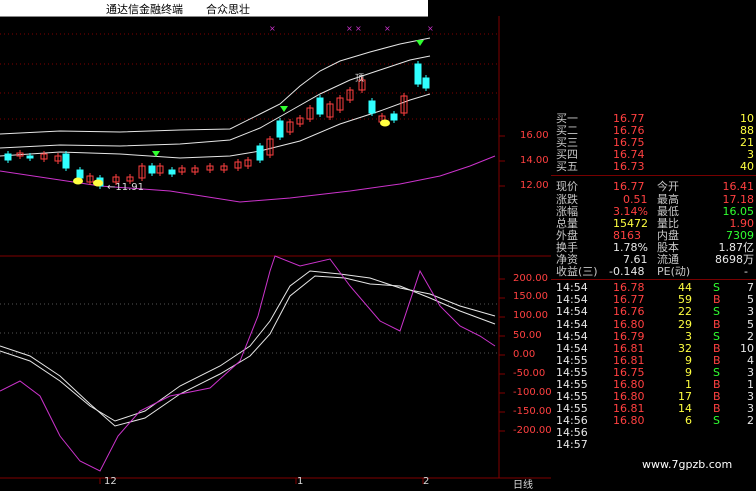  Describe the element at coordinates (688, 360) in the screenshot. I see `tick-vol: 9` at that location.